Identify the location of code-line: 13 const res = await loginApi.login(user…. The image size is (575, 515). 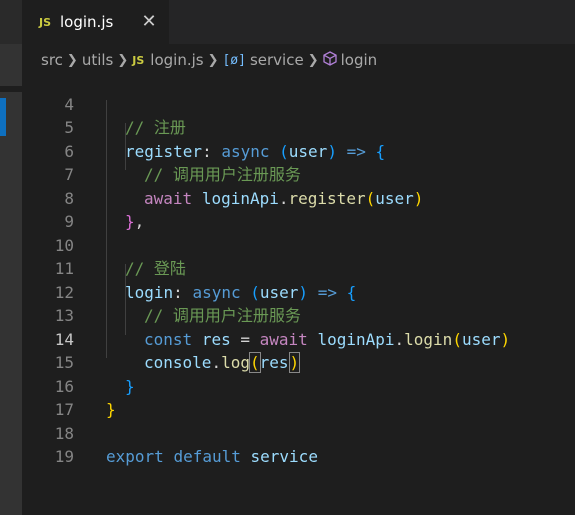
(298, 315).